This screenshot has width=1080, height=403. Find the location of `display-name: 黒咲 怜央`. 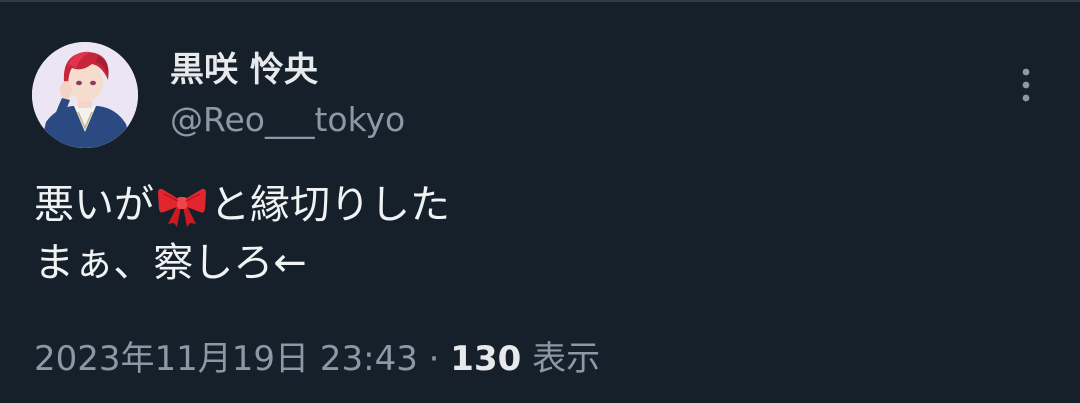

display-name: 黒咲 怜央 is located at coordinates (244, 70).